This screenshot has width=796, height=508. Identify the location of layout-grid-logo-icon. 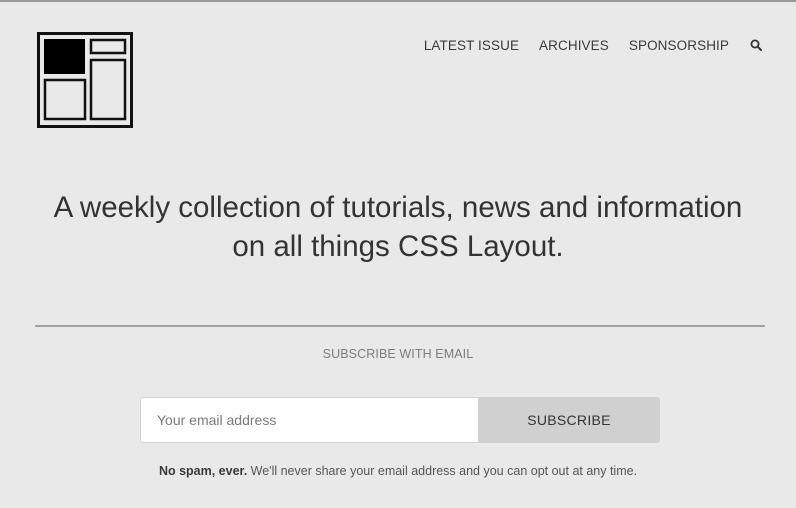
(85, 80).